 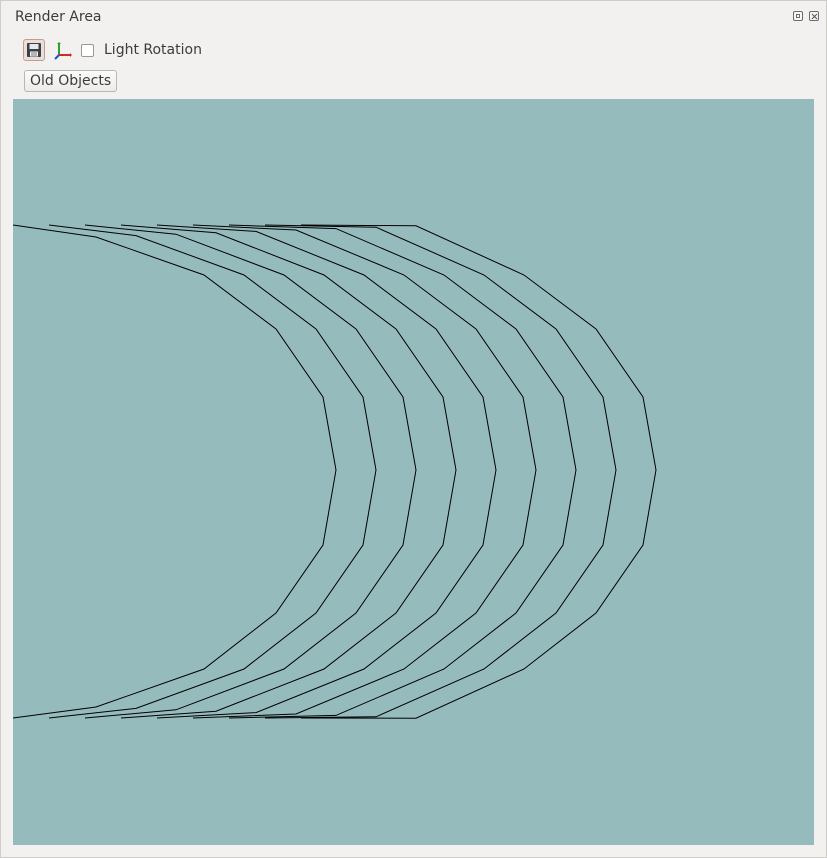 I want to click on close-icon, so click(x=814, y=16).